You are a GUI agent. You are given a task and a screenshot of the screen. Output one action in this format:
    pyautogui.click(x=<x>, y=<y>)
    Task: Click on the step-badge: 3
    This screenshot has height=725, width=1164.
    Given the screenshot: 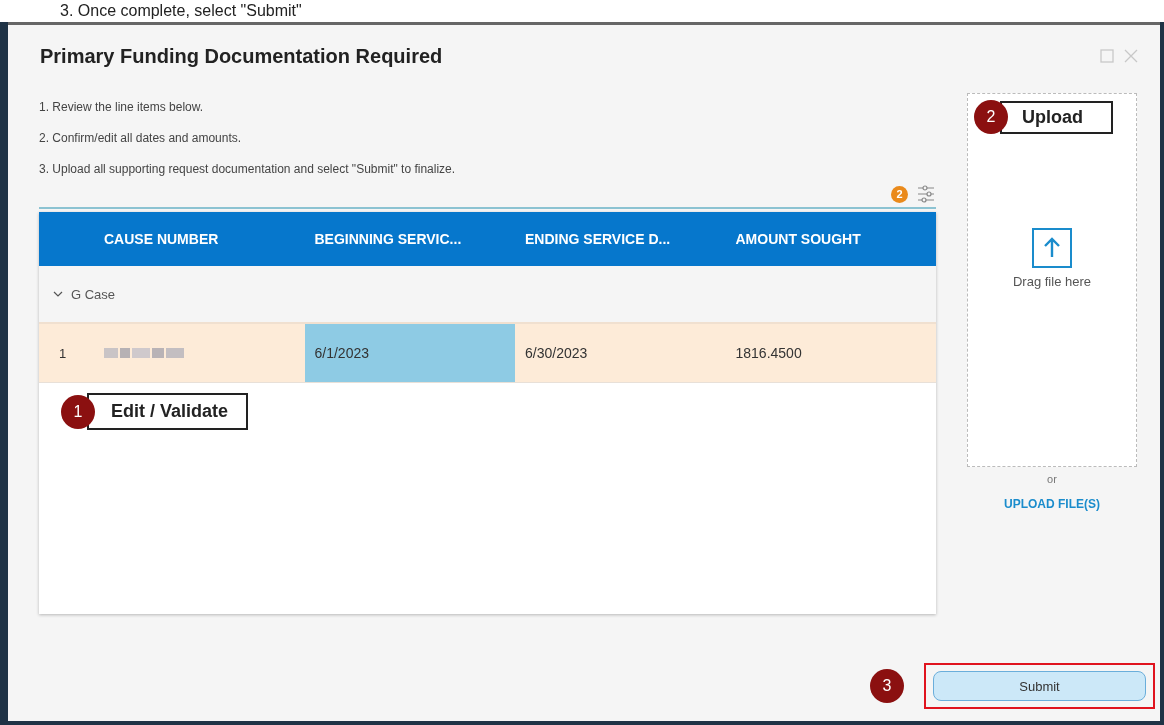 What is the action you would take?
    pyautogui.click(x=887, y=686)
    